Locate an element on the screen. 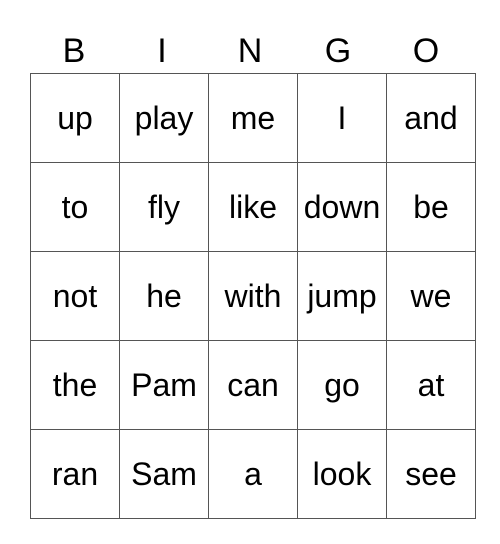  bingo-header: B I N G O is located at coordinates (250, 51).